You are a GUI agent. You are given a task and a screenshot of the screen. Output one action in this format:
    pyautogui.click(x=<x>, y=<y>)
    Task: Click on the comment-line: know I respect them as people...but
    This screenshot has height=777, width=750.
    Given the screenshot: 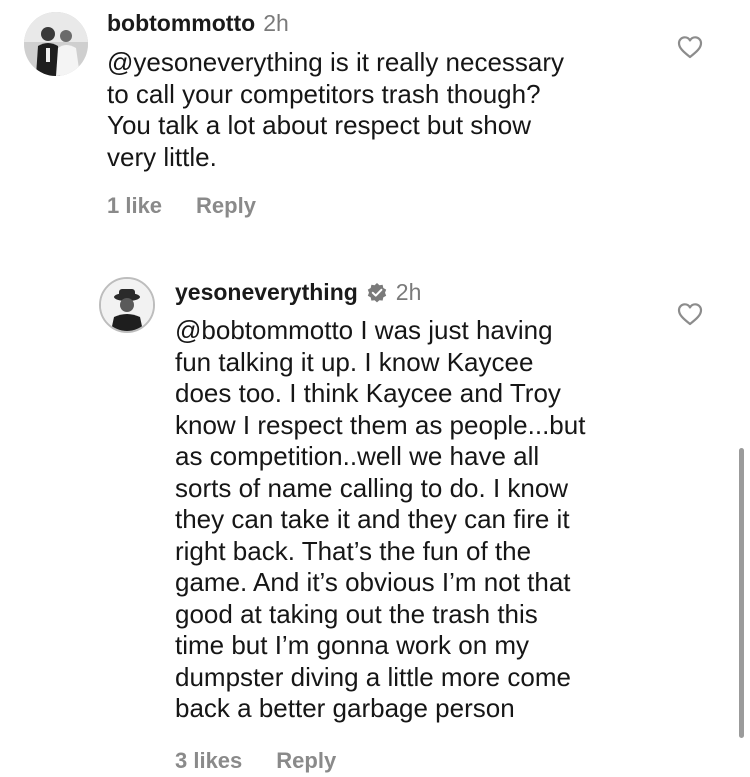 What is the action you would take?
    pyautogui.click(x=380, y=424)
    